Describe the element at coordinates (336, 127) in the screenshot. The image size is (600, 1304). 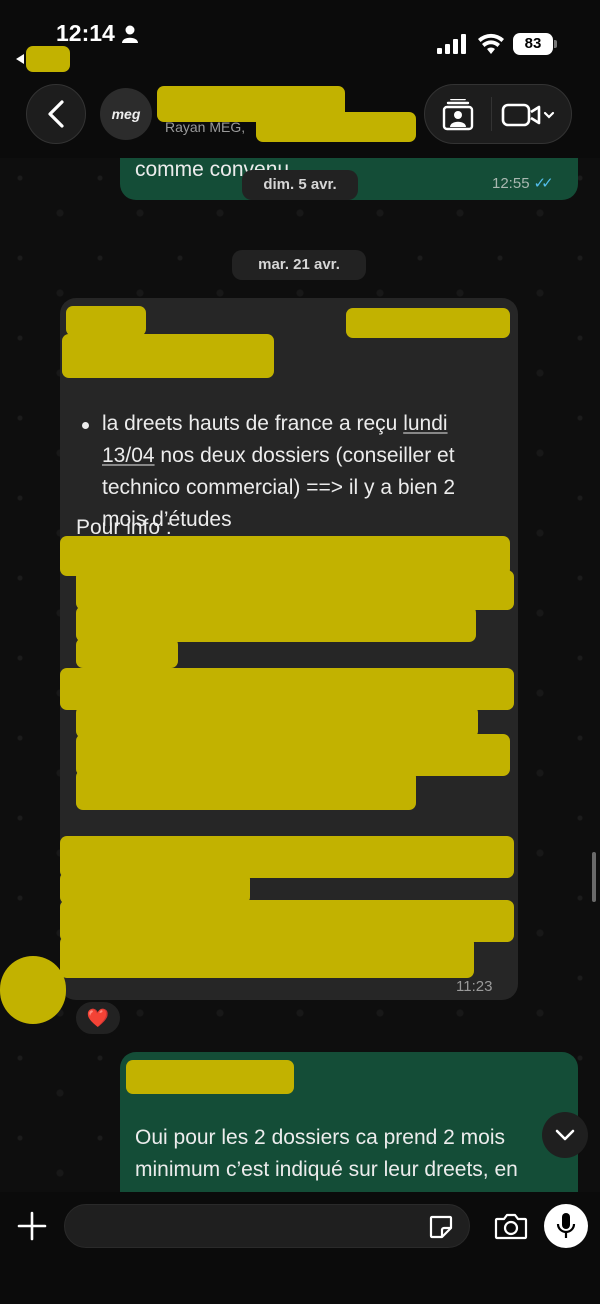
I see `redacted-chat-subtitle` at that location.